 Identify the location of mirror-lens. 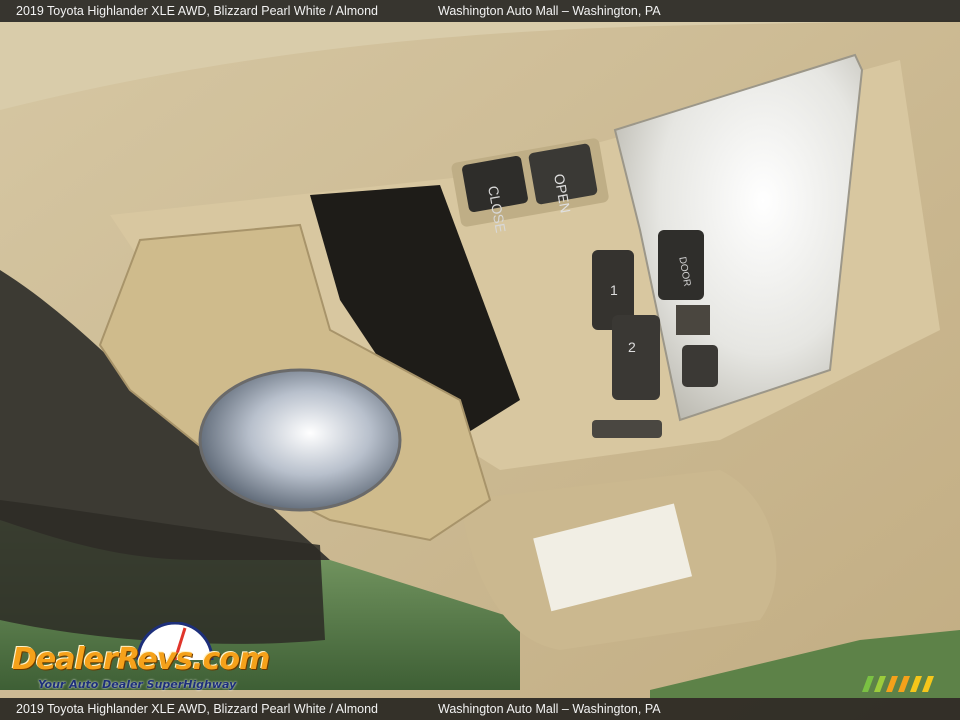
(300, 440).